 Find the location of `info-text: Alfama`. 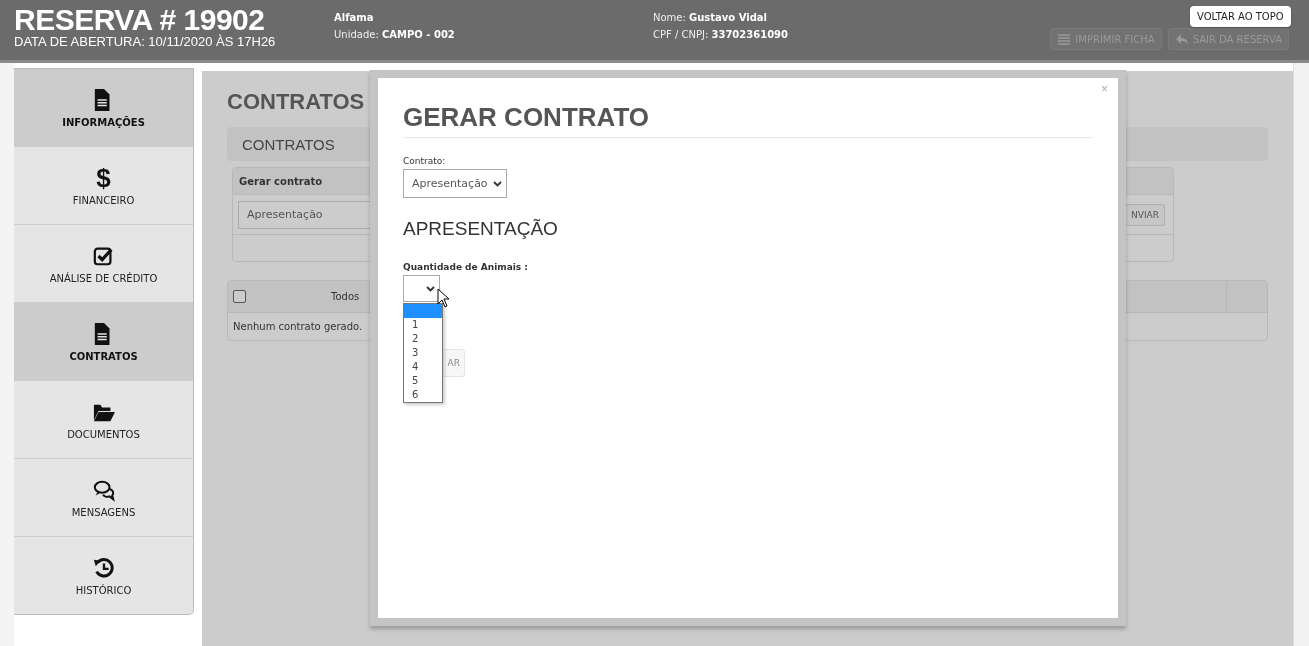

info-text: Alfama is located at coordinates (354, 17).